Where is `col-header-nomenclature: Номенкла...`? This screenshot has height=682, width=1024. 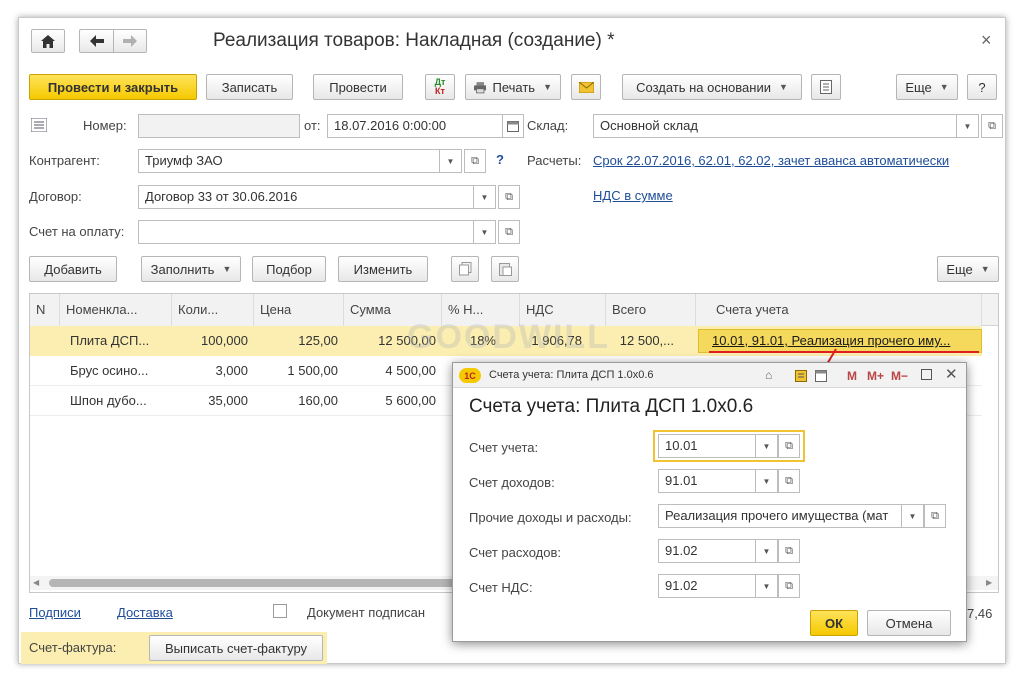 col-header-nomenclature: Номенкла... is located at coordinates (116, 310).